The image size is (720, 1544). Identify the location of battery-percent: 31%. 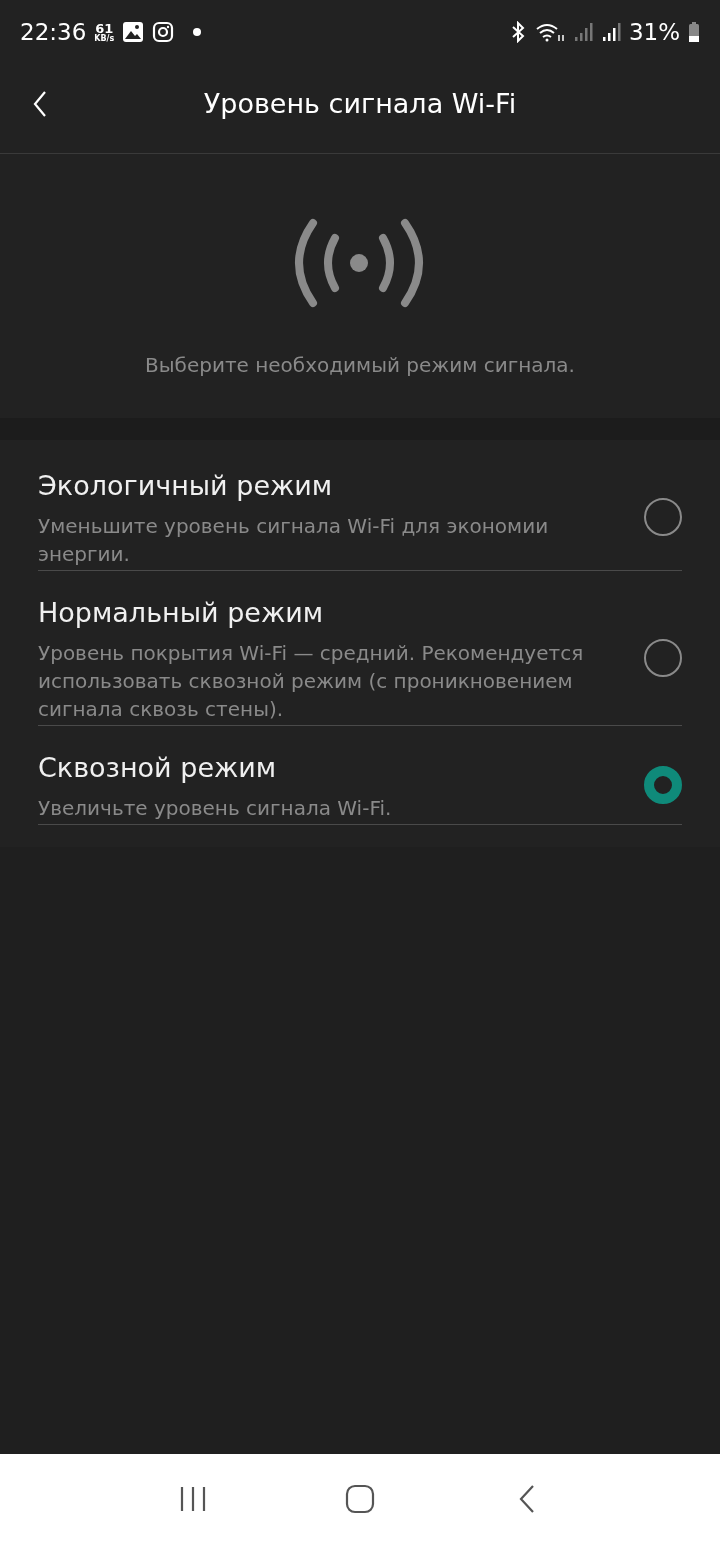
(654, 32).